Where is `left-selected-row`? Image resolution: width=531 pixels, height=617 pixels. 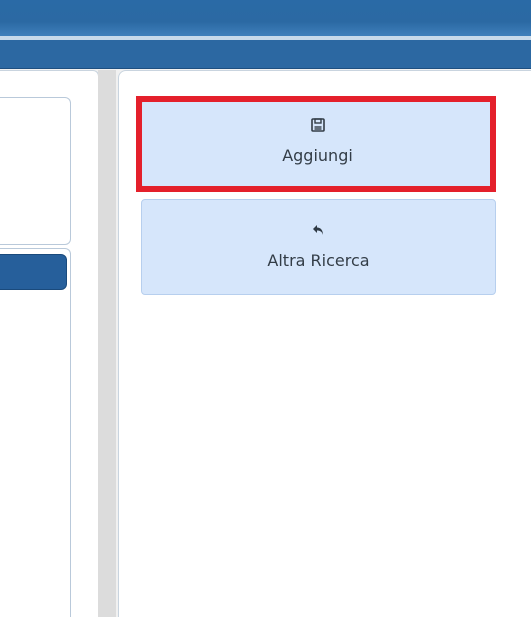
left-selected-row is located at coordinates (33, 272).